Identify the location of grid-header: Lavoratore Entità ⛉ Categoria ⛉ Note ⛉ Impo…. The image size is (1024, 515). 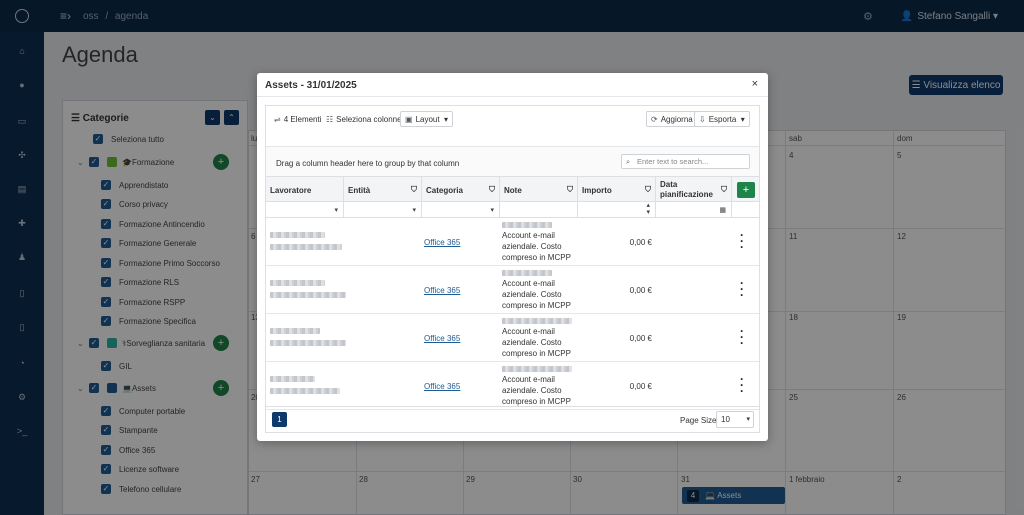
(512, 189).